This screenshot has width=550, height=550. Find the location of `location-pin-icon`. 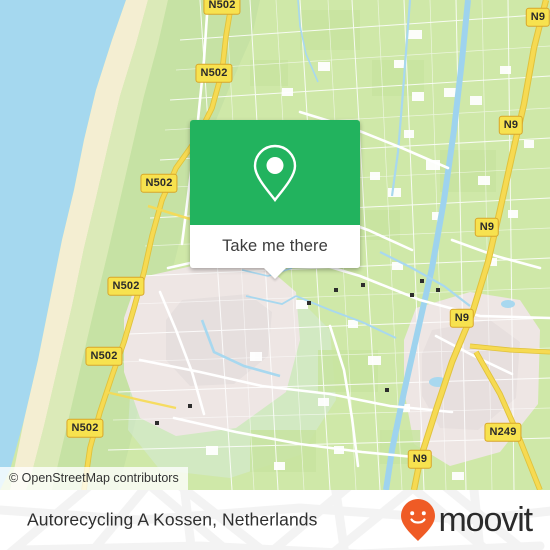

location-pin-icon is located at coordinates (275, 173).